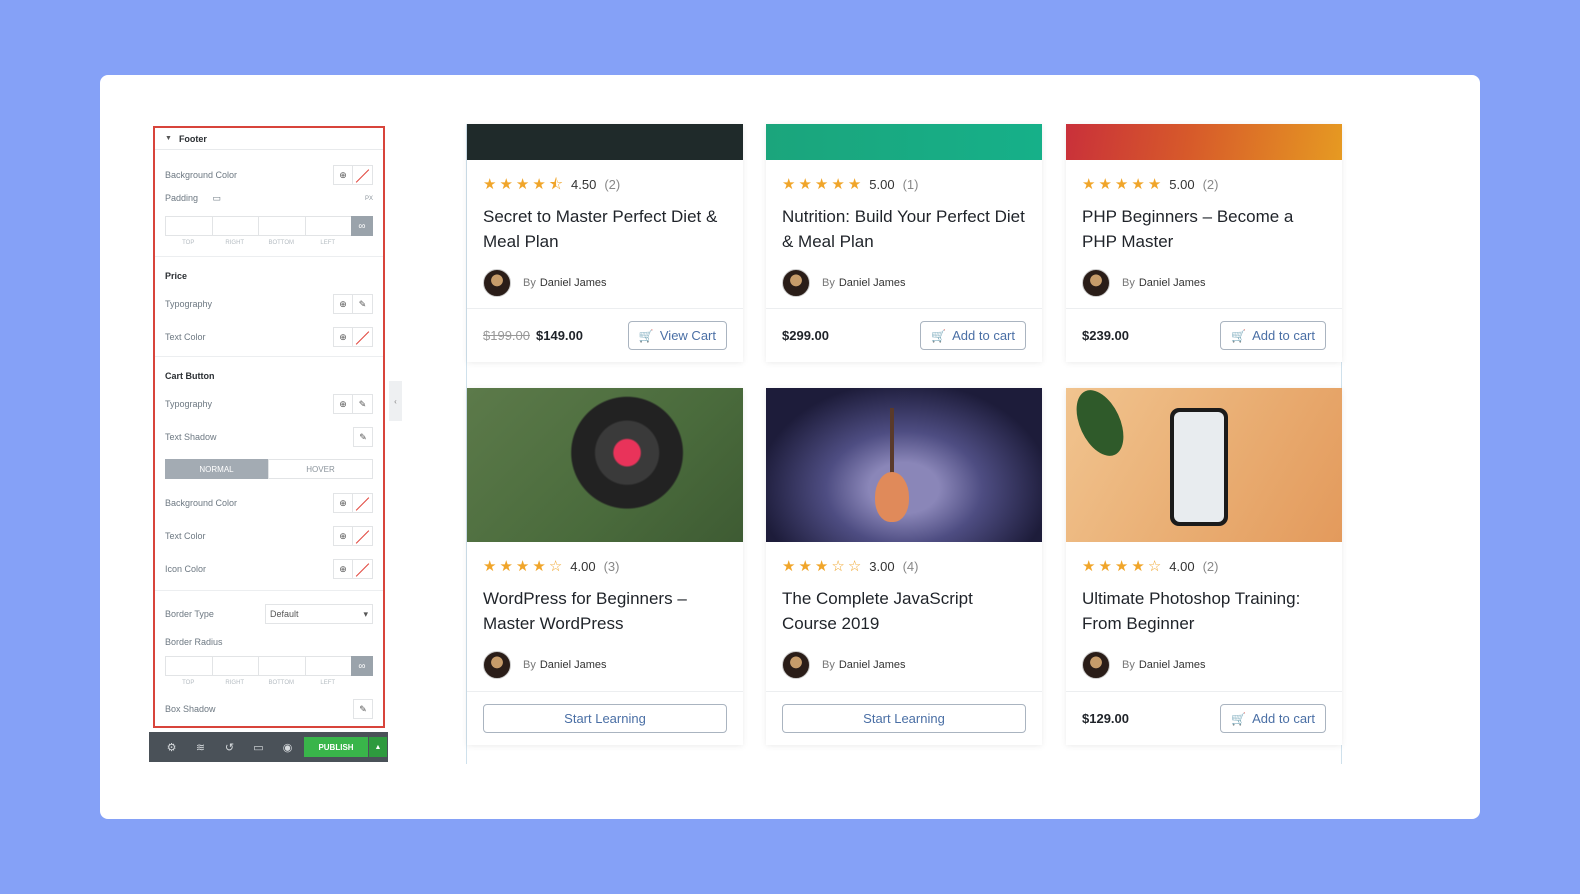  I want to click on radius-labels: TOP RIGHT BOTTOM LEFT, so click(259, 683).